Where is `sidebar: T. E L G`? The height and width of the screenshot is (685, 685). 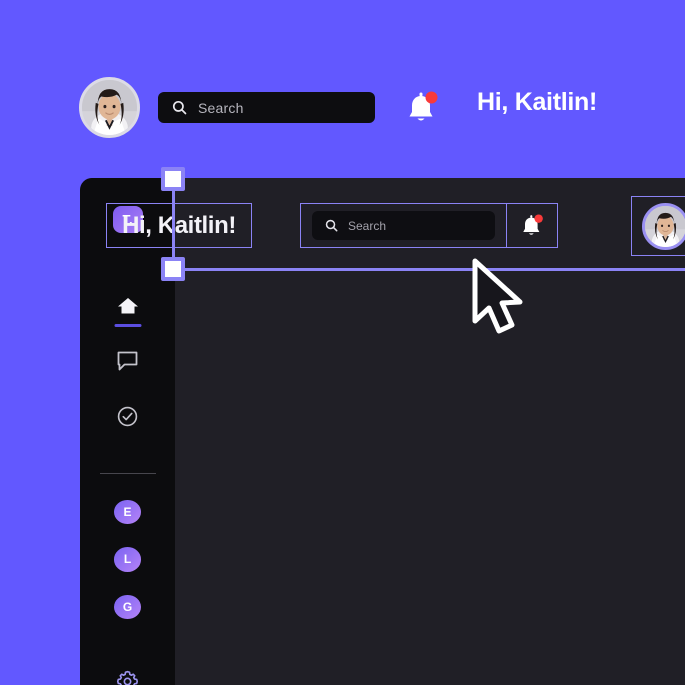 sidebar: T. E L G is located at coordinates (127, 431).